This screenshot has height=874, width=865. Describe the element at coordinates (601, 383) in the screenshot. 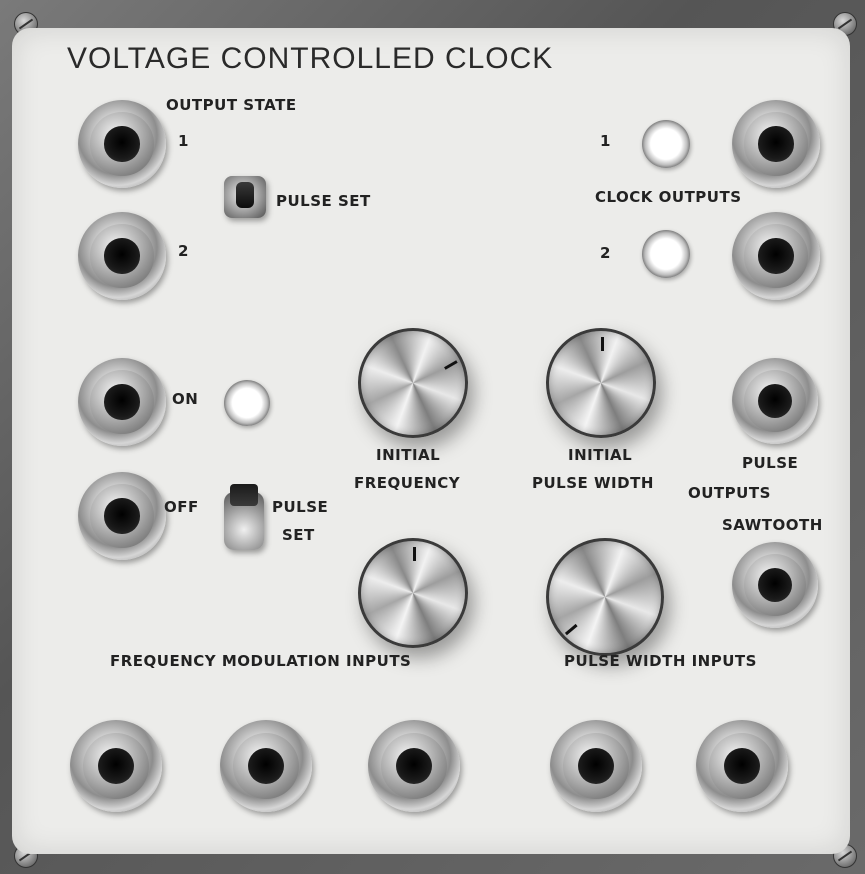

I see `initial-pulse-width-knob` at that location.